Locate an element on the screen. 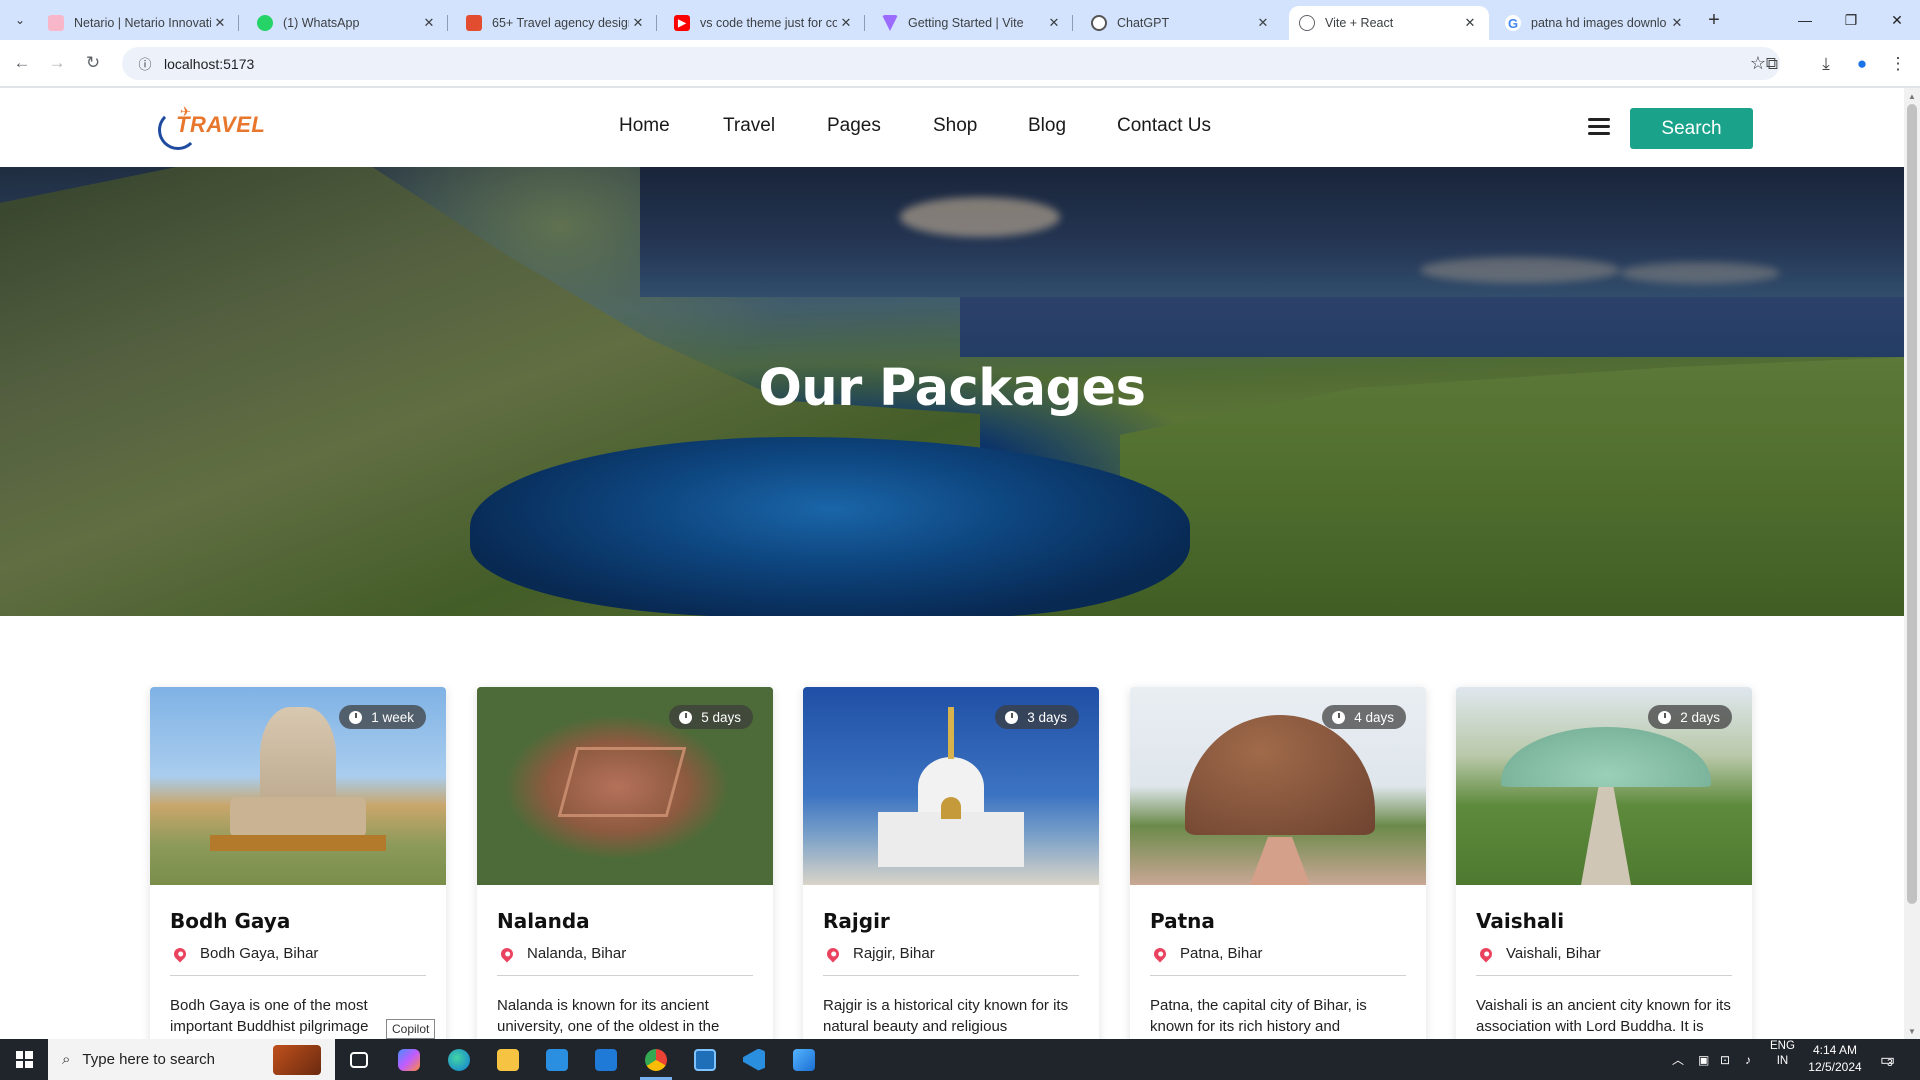 The height and width of the screenshot is (1080, 1920). location-text: Patna, Bihar is located at coordinates (1221, 953).